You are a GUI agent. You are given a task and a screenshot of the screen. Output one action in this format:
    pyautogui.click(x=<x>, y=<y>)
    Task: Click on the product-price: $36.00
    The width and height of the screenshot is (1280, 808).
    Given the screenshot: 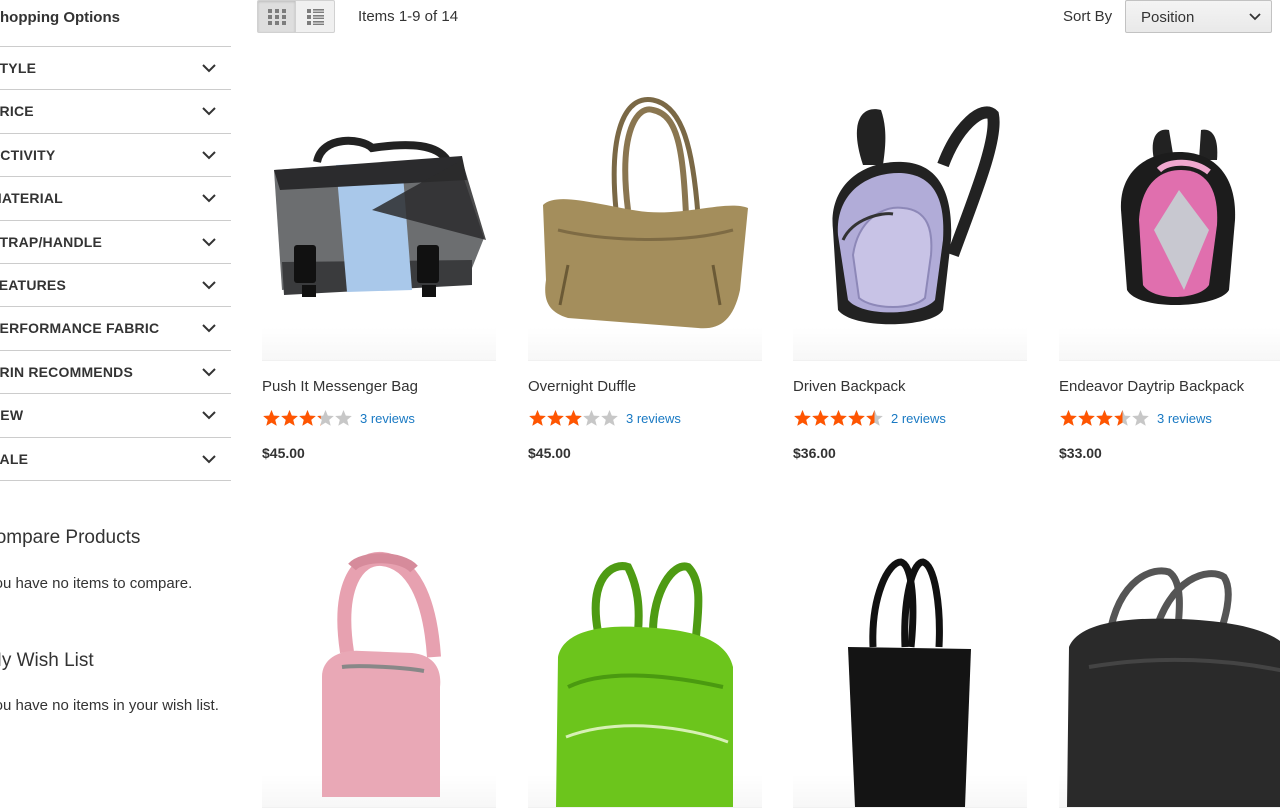 What is the action you would take?
    pyautogui.click(x=814, y=453)
    